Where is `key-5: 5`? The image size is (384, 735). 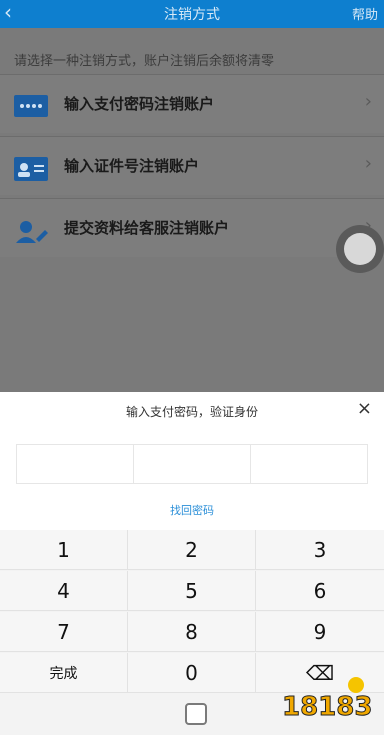
key-5: 5 is located at coordinates (192, 591).